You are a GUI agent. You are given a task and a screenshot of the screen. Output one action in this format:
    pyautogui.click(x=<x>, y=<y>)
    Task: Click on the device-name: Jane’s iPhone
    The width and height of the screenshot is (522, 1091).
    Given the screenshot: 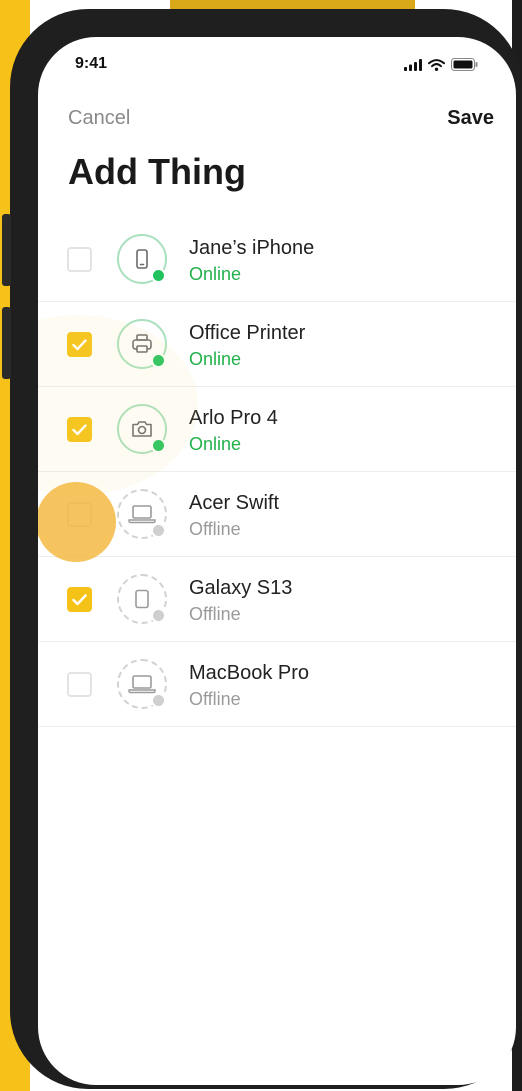 What is the action you would take?
    pyautogui.click(x=252, y=248)
    